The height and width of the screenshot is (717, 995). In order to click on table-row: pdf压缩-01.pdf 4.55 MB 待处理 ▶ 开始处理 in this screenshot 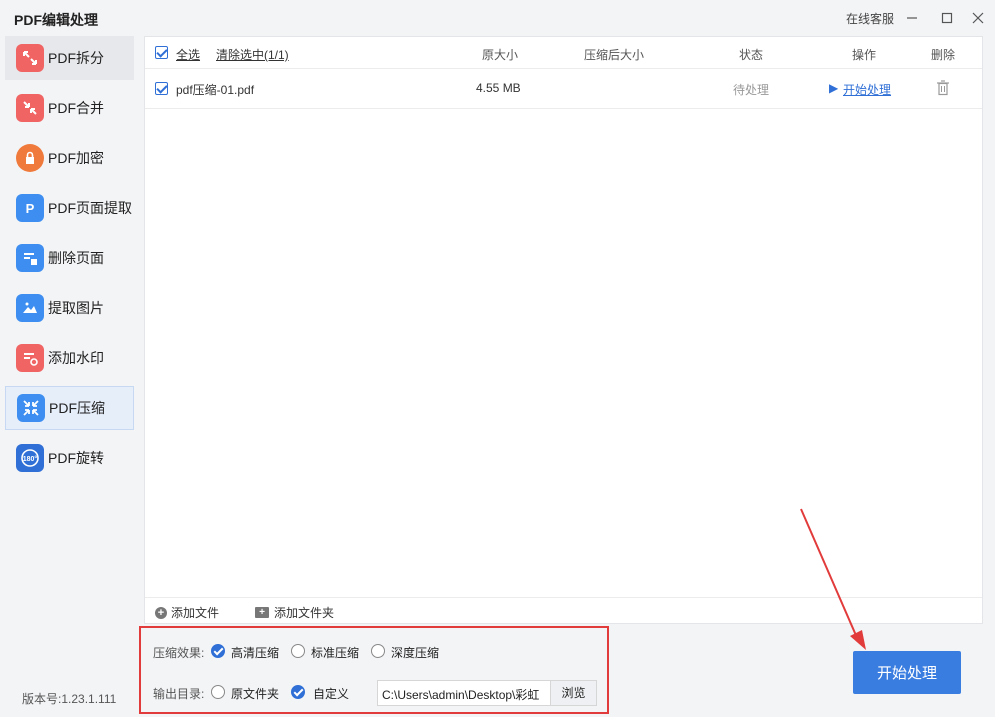, I will do `click(563, 89)`.